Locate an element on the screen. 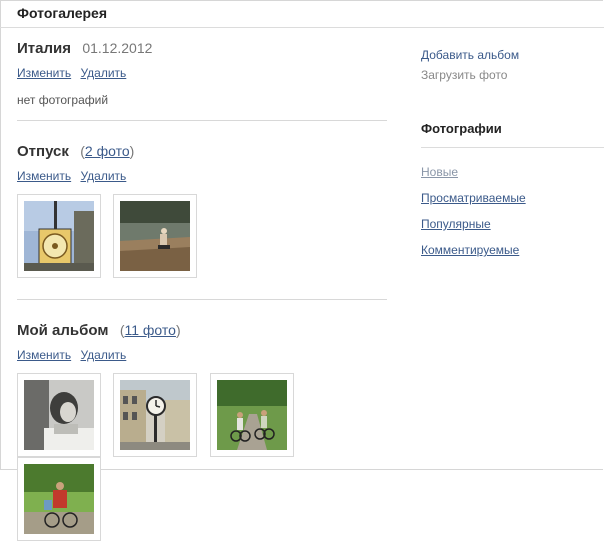  album-photo-count: (2 фото) is located at coordinates (107, 151).